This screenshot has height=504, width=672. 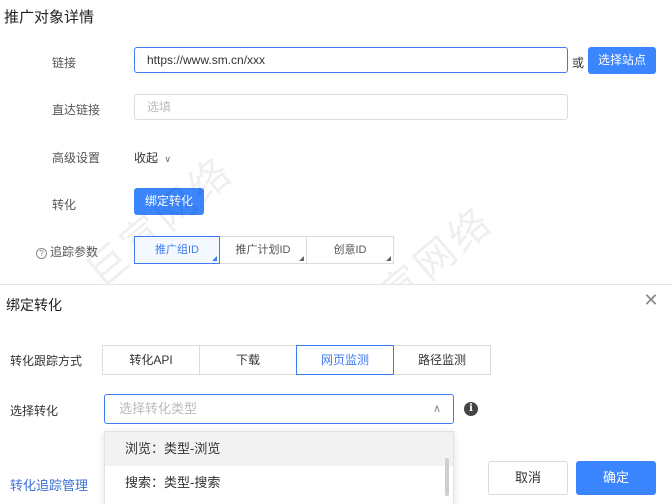 I want to click on track-params-label: 追踪参数, so click(x=74, y=252).